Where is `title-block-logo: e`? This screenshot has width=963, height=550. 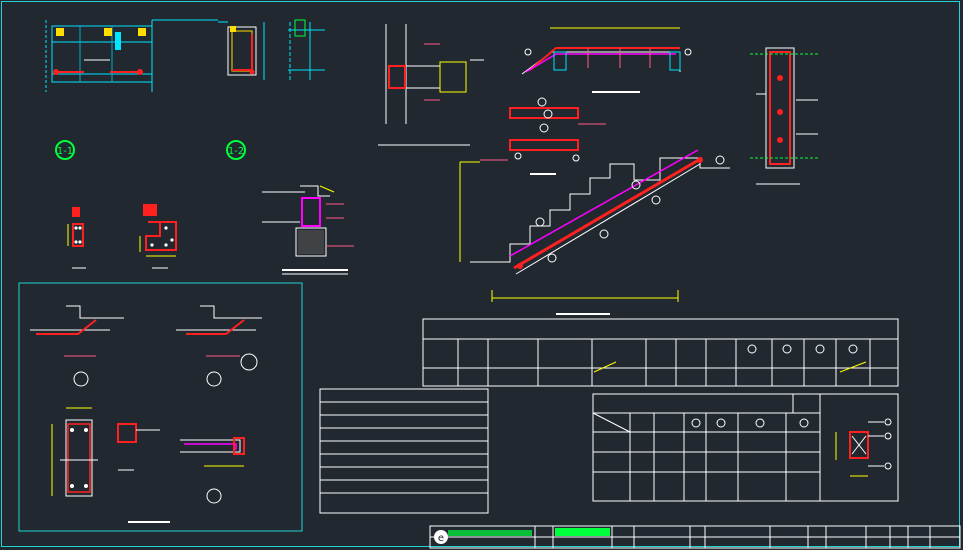
title-block-logo: e is located at coordinates (441, 537).